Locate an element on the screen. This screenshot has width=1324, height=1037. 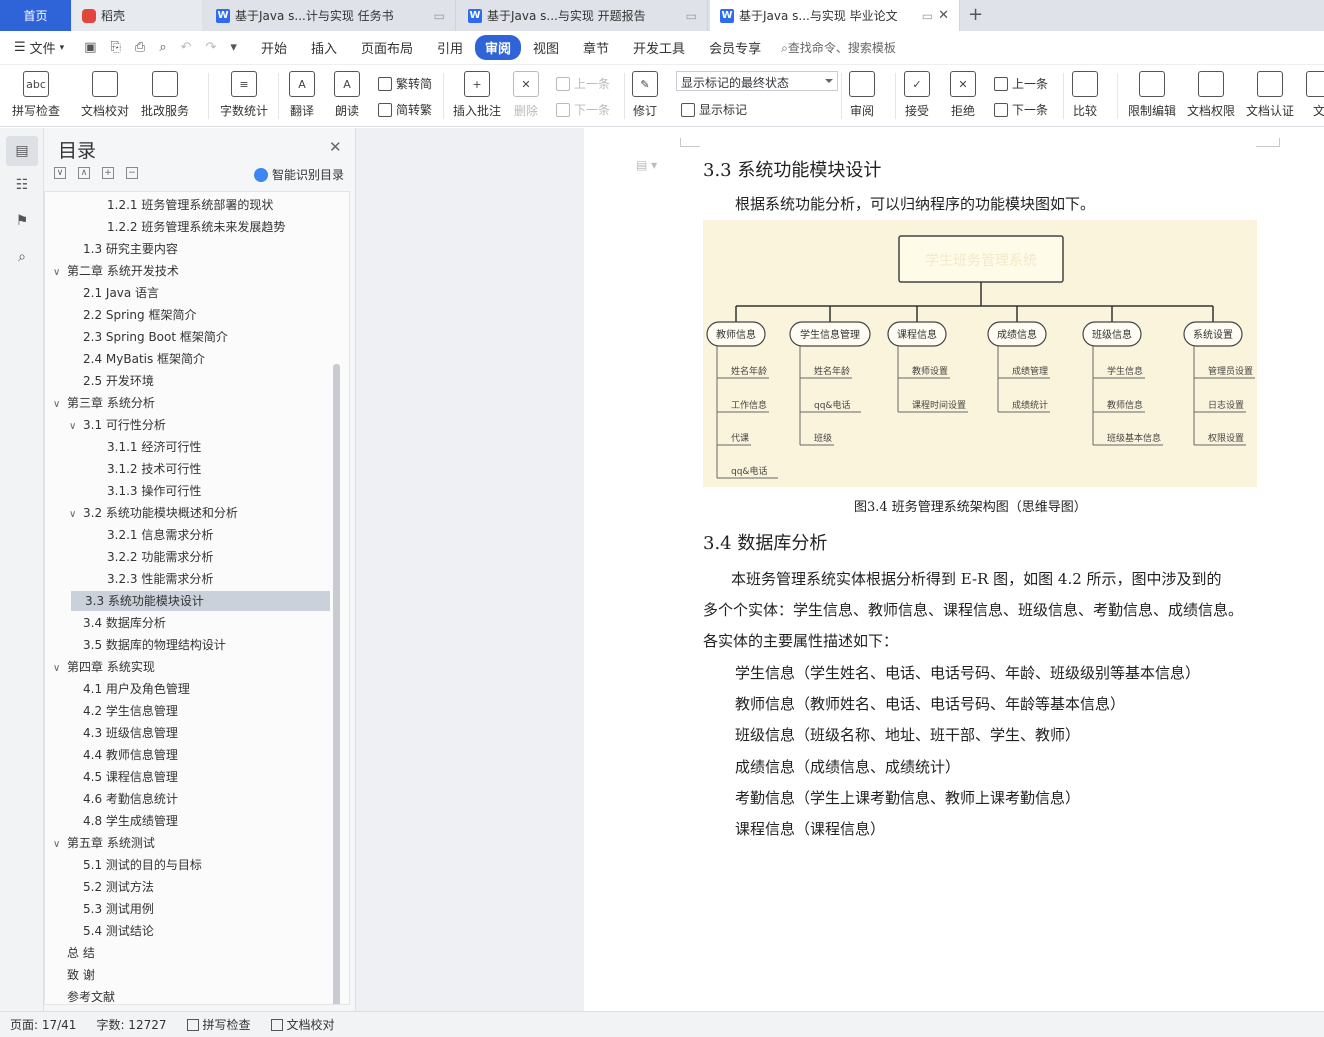
tab-close-icon: ✕ is located at coordinates (943, 15).